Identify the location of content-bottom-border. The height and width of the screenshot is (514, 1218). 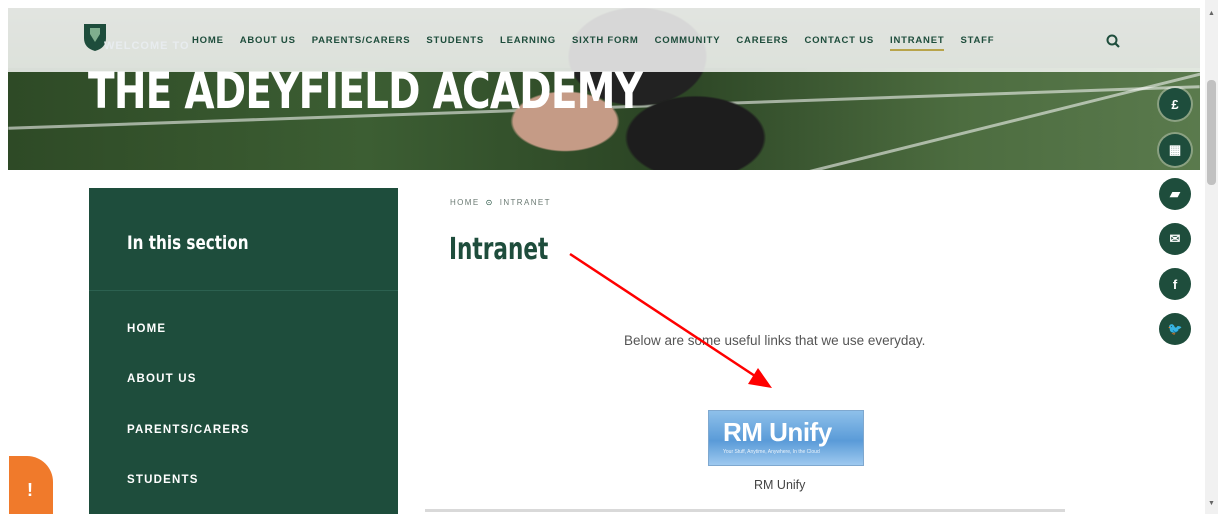
(745, 510).